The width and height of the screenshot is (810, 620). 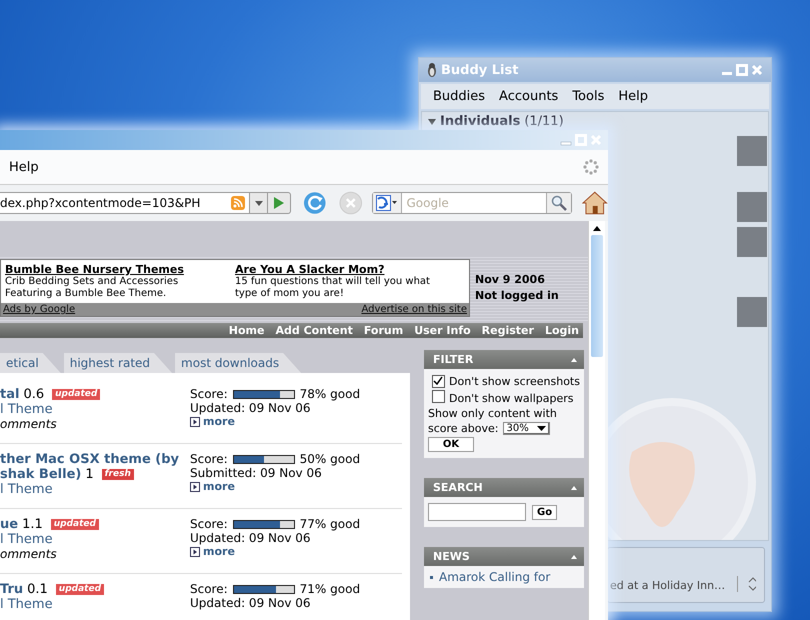 I want to click on login-status: Not logged in, so click(x=517, y=296).